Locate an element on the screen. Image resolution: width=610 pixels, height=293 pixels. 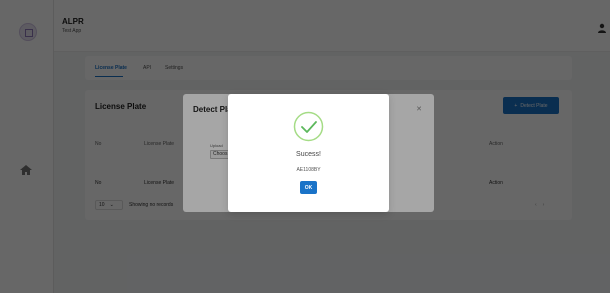
alert-title: Sucess! is located at coordinates (308, 154).